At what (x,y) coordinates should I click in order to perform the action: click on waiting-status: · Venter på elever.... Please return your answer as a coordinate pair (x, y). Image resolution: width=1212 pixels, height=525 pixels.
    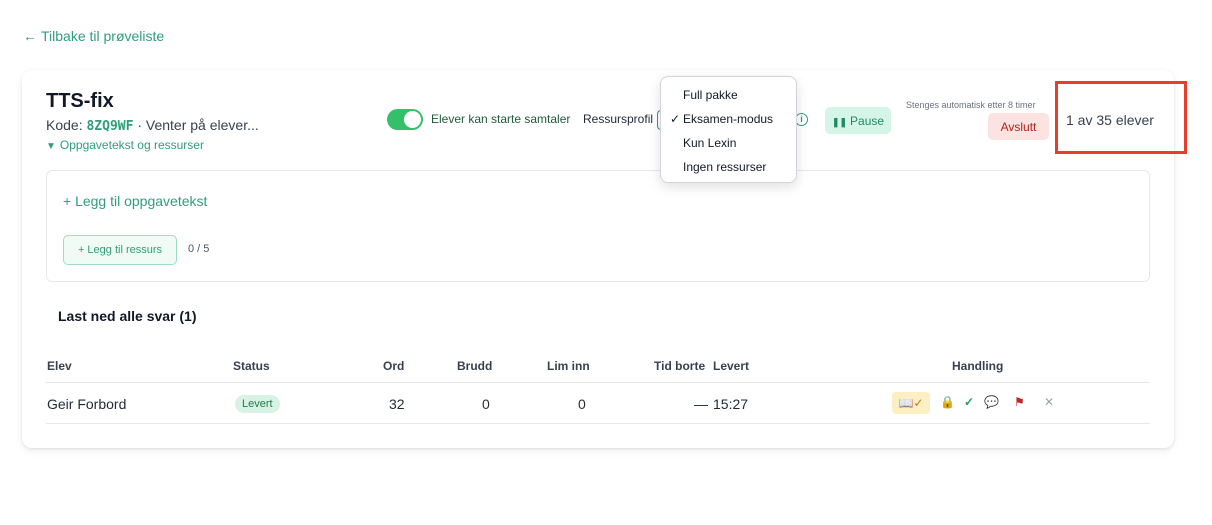
    Looking at the image, I should click on (198, 125).